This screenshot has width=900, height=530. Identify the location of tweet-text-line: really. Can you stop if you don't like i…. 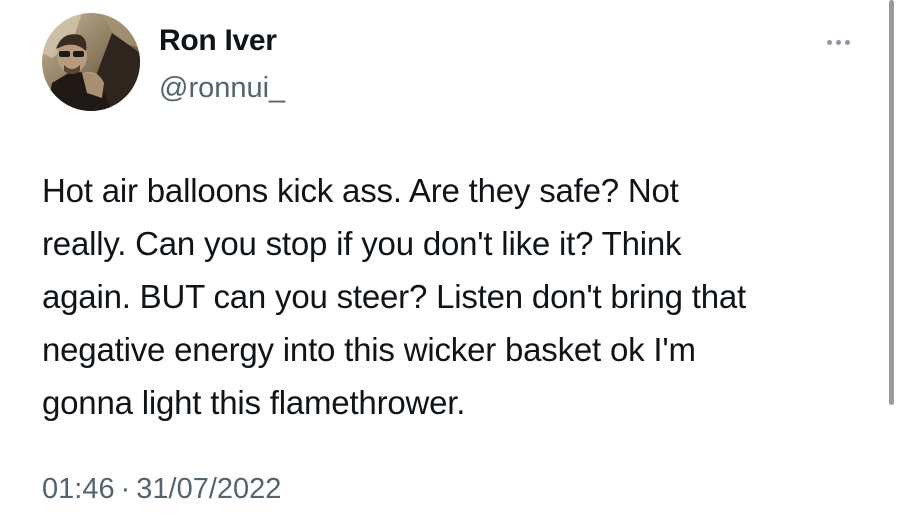
(362, 243).